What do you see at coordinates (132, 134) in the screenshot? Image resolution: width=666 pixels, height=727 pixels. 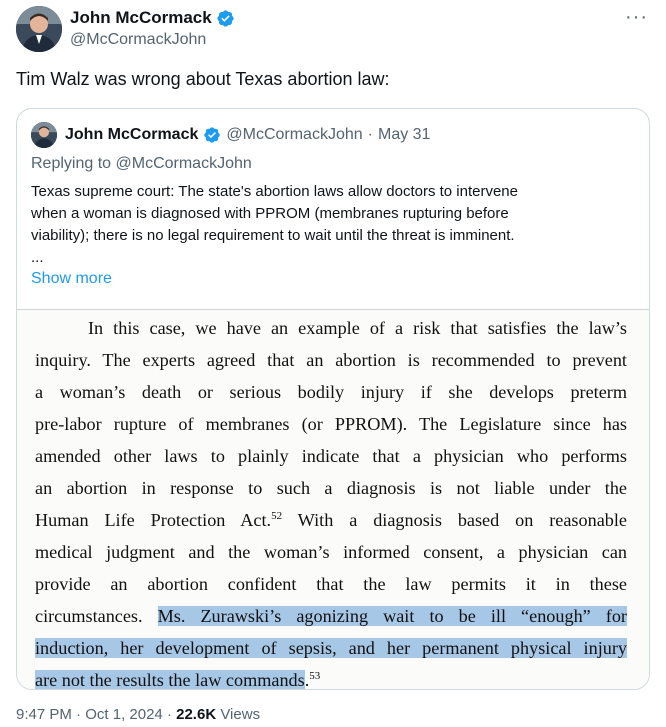 I see `quoted-author-name: John McCormack` at bounding box center [132, 134].